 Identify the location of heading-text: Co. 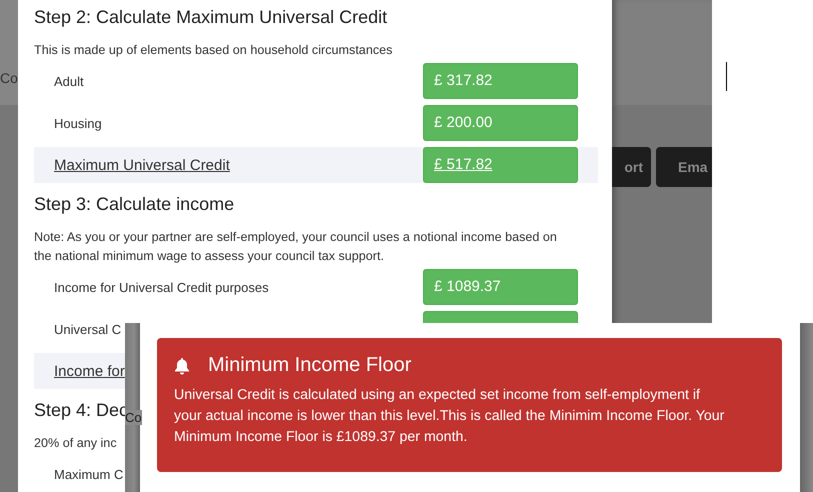
(9, 78).